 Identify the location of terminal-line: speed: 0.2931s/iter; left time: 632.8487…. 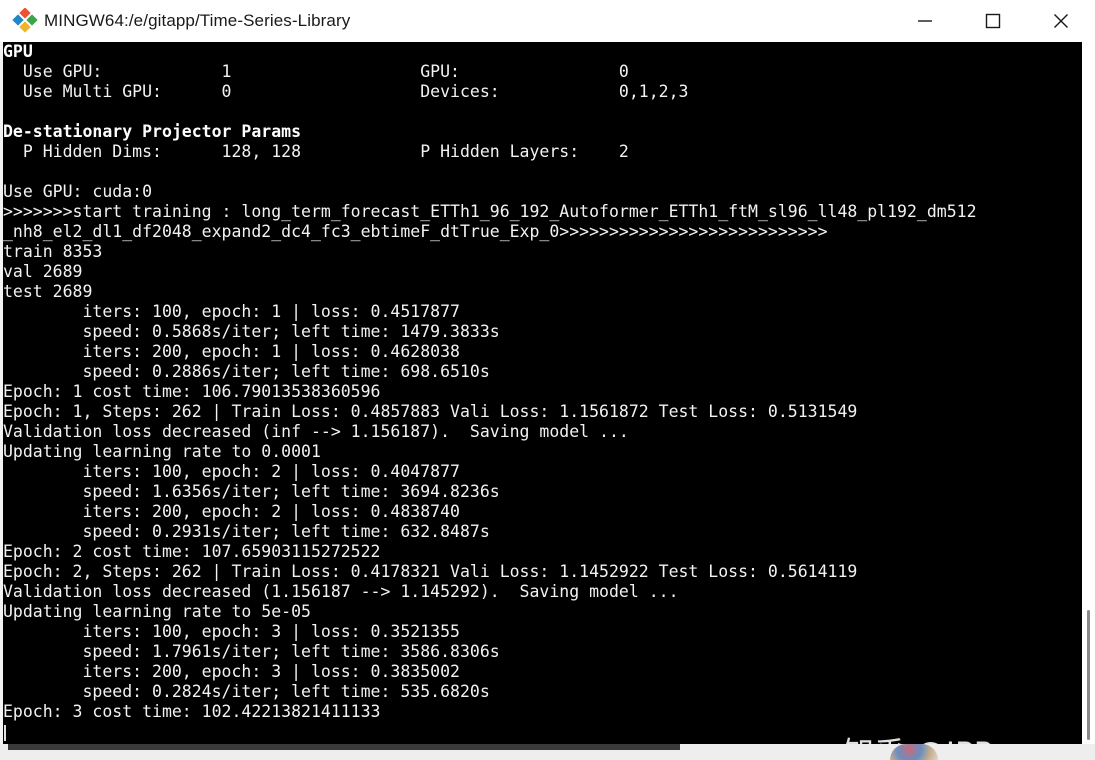
(246, 531).